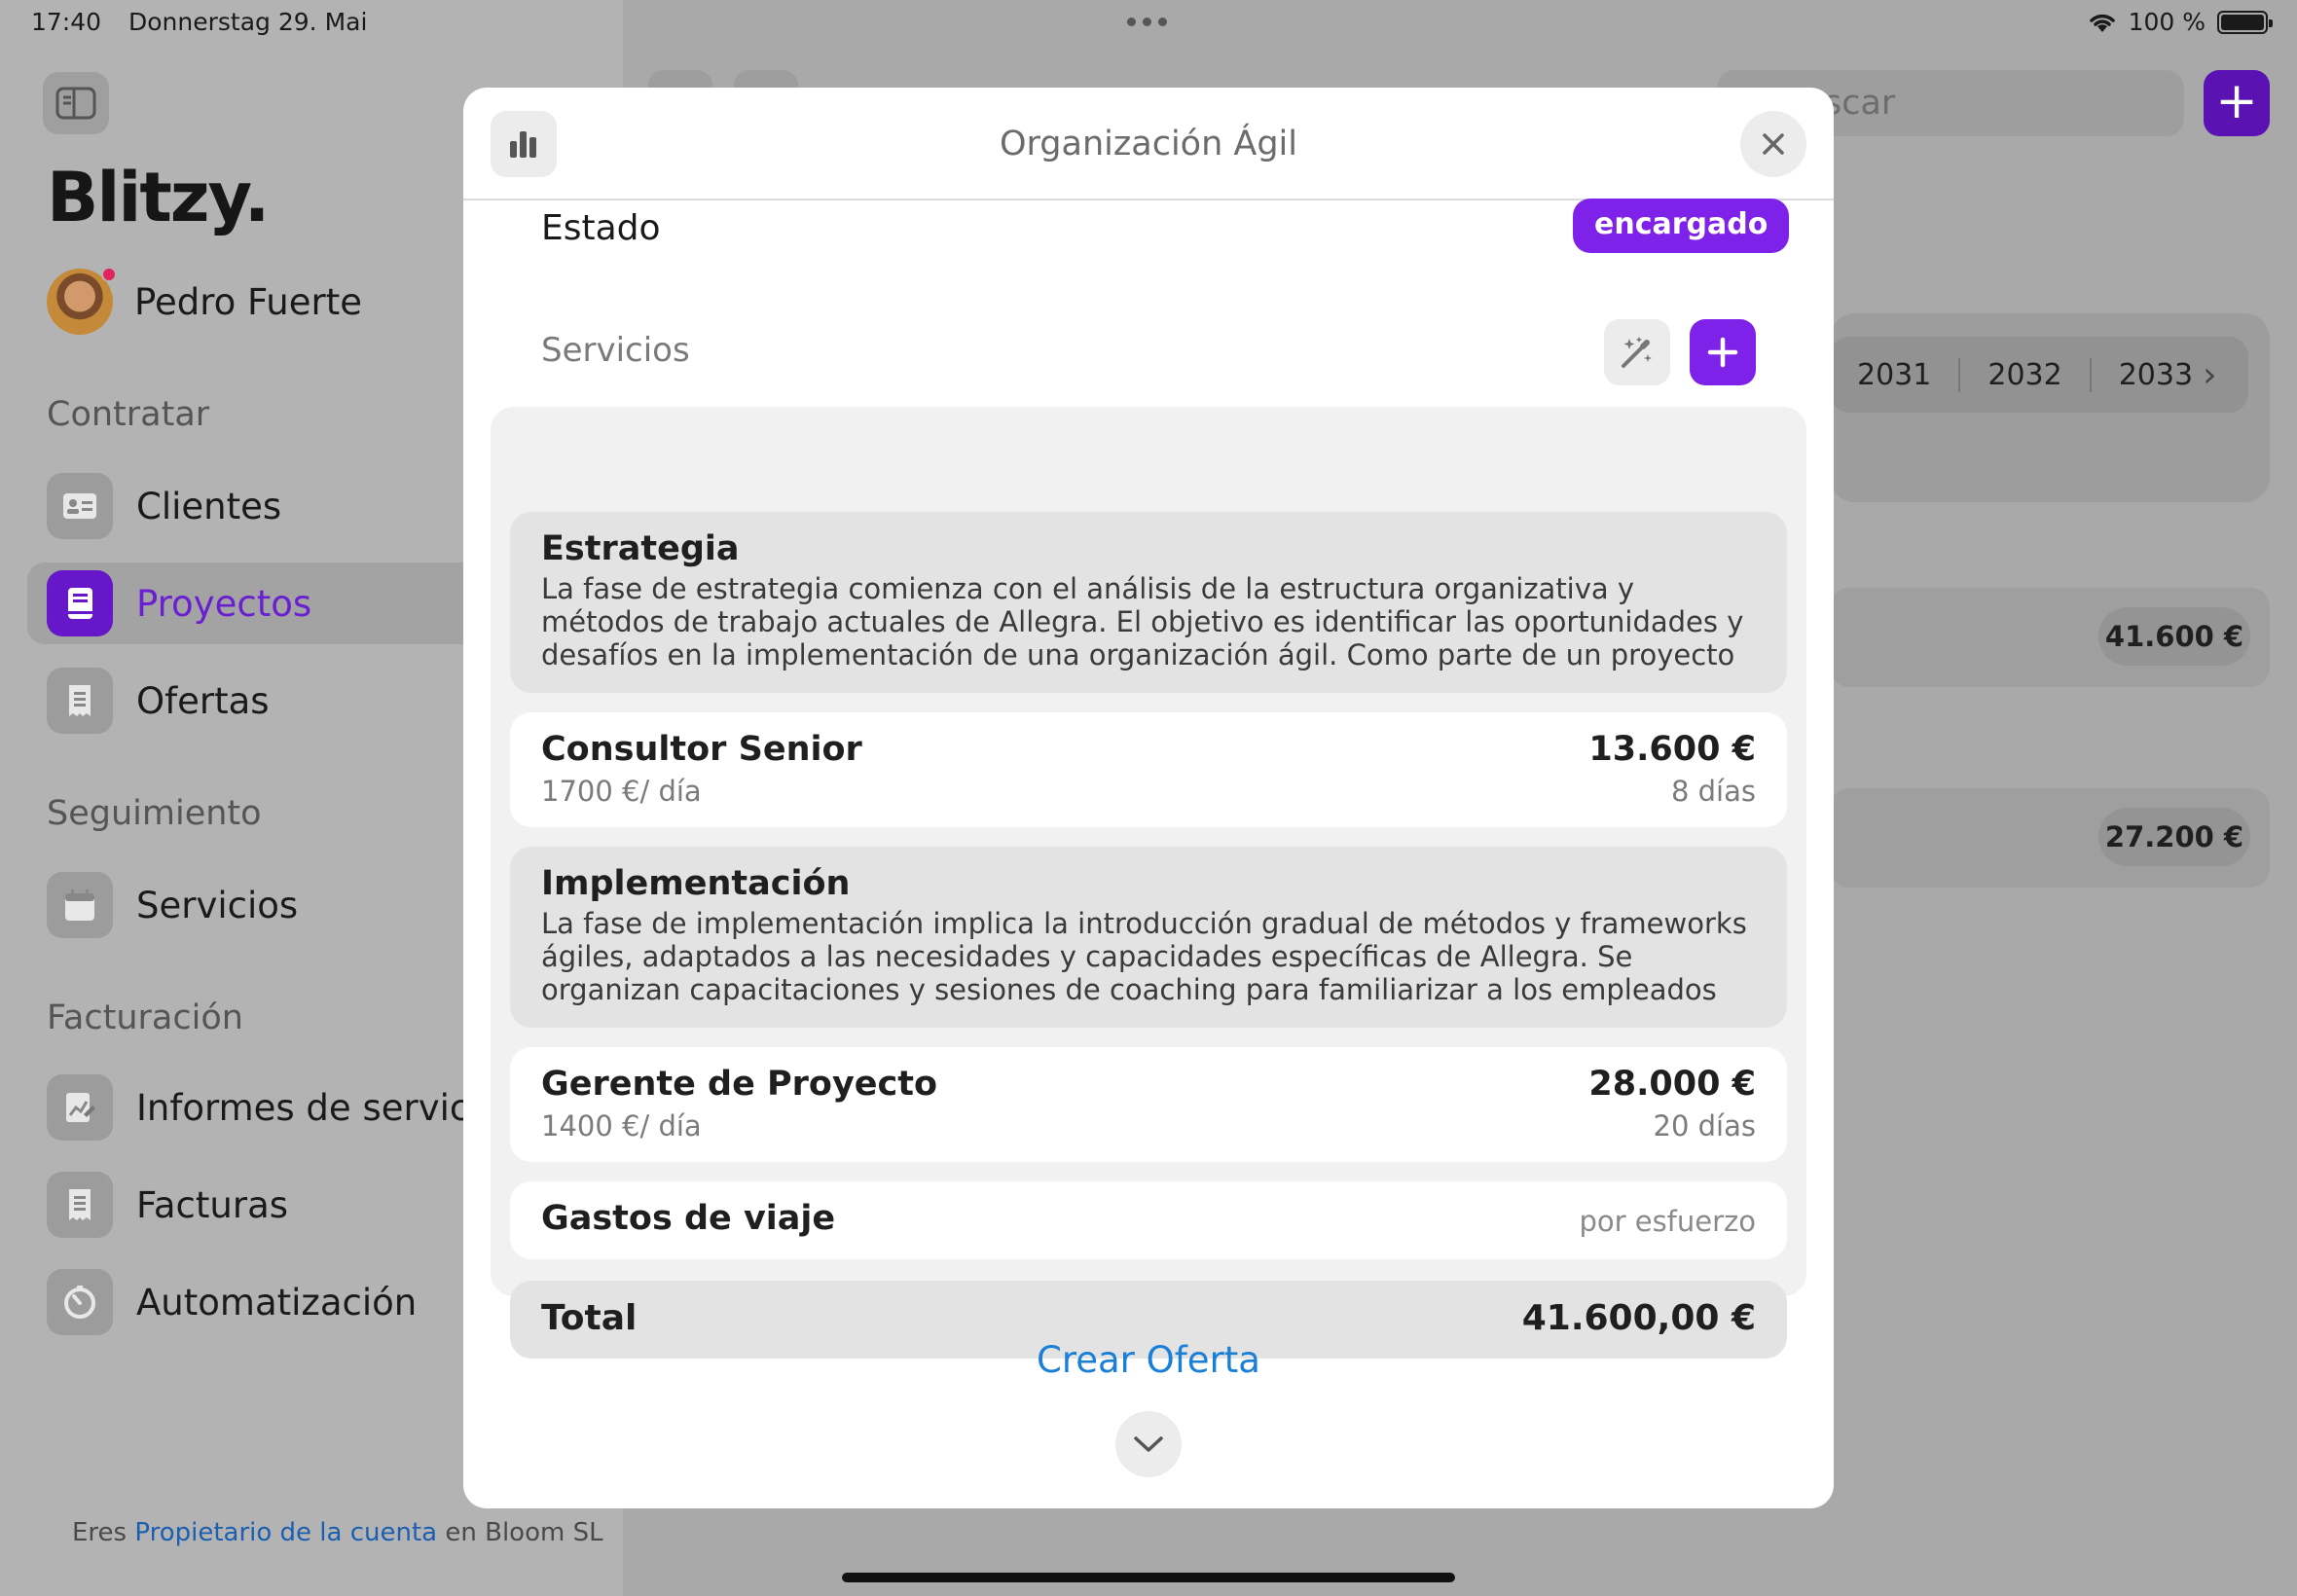  Describe the element at coordinates (2209, 375) in the screenshot. I see `chevron-right-icon: ›` at that location.